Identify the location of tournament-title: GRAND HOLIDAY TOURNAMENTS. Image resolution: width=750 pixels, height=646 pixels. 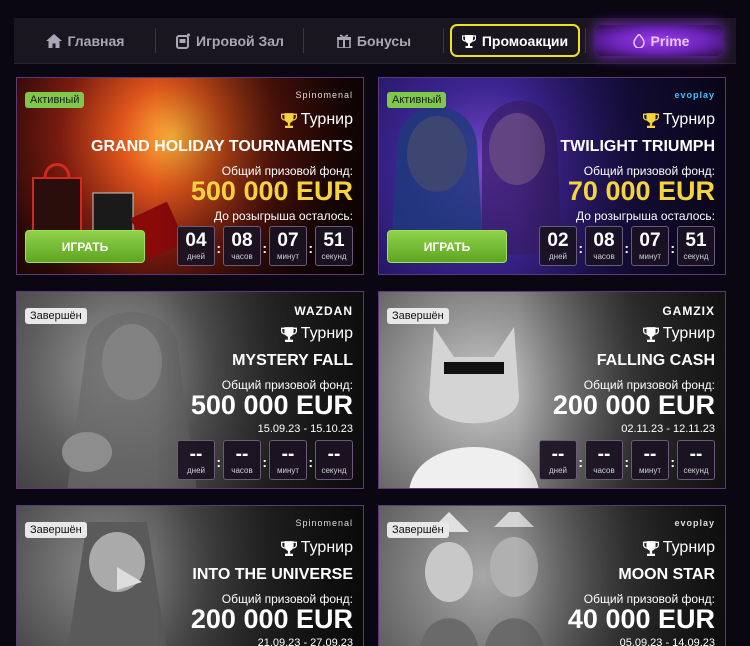
(222, 146).